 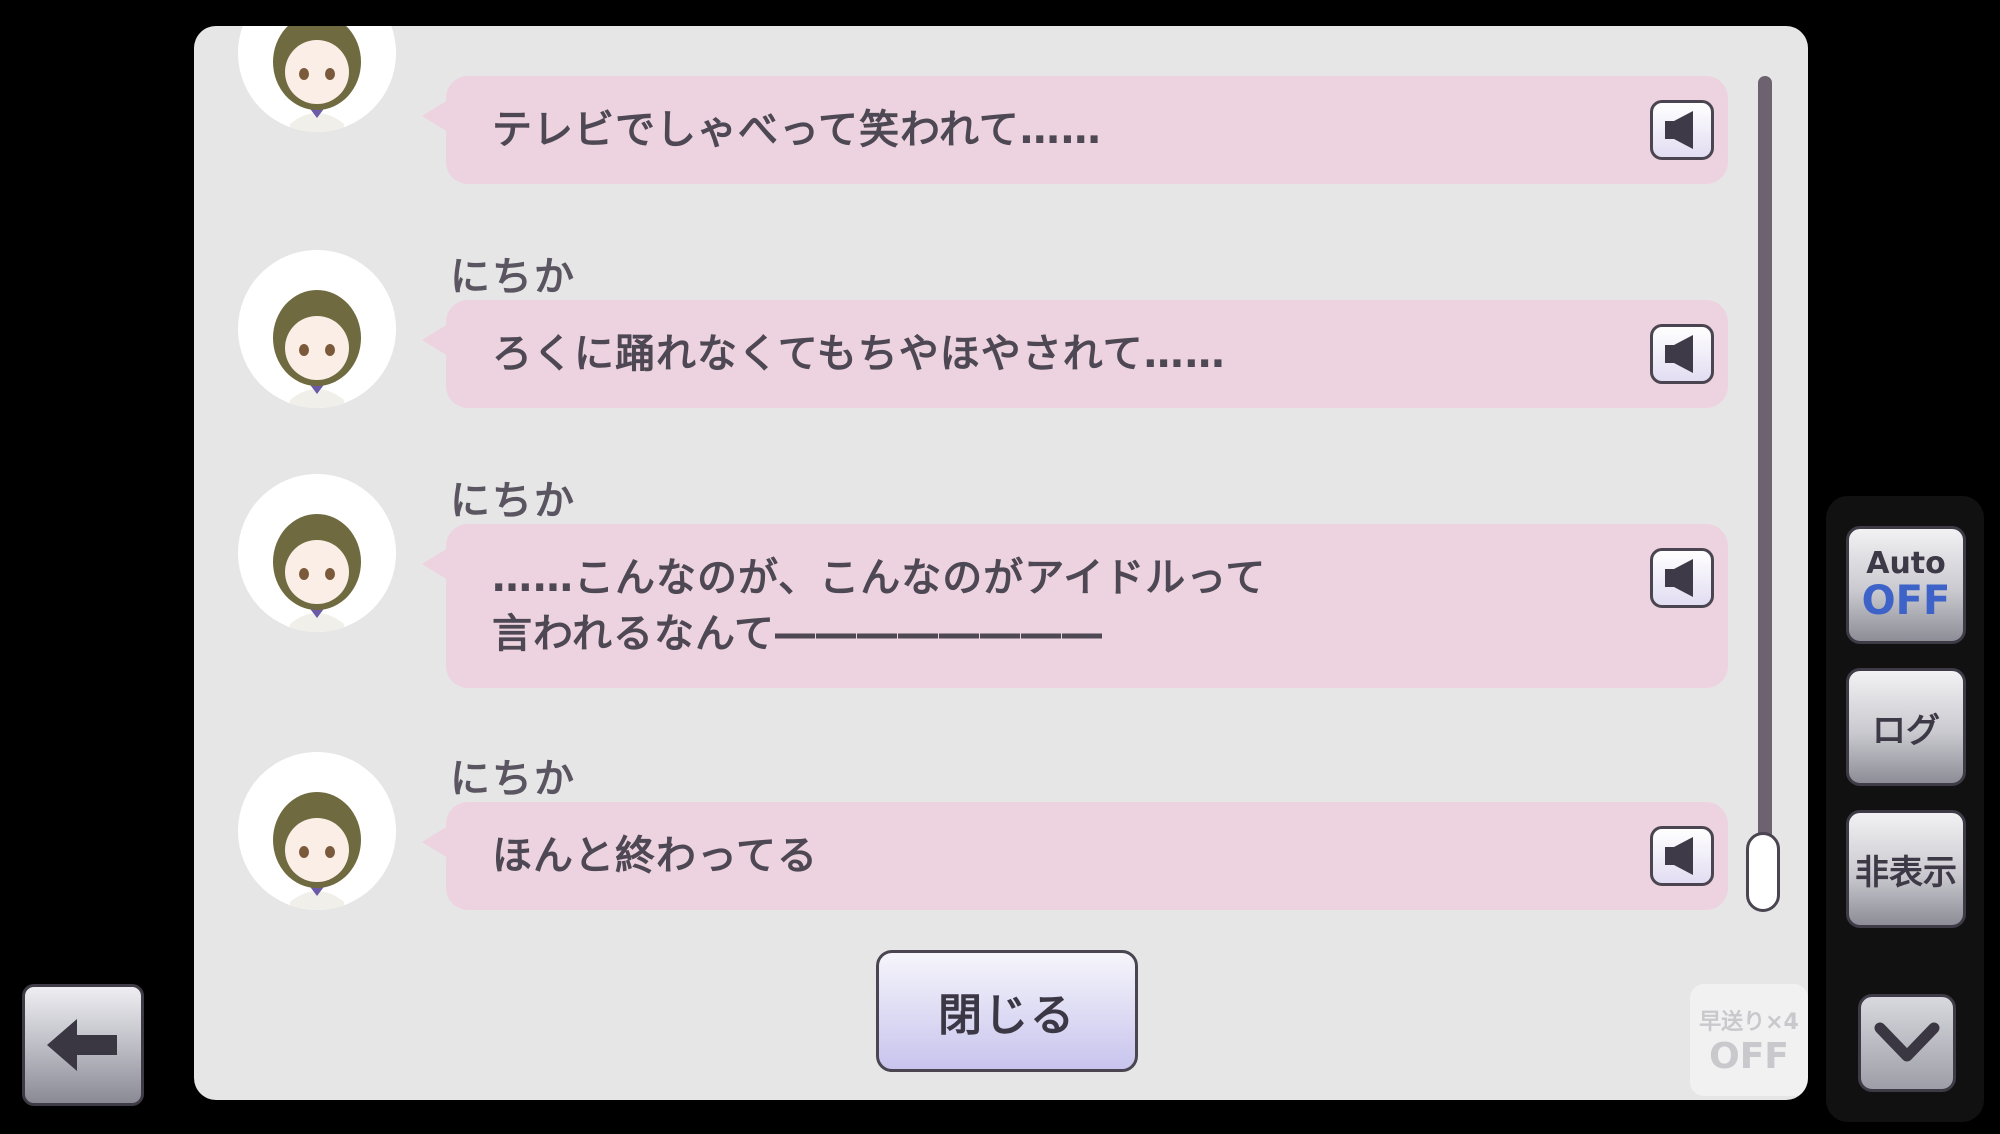 I want to click on message-bubble: ほんと終わってる, so click(x=1075, y=856).